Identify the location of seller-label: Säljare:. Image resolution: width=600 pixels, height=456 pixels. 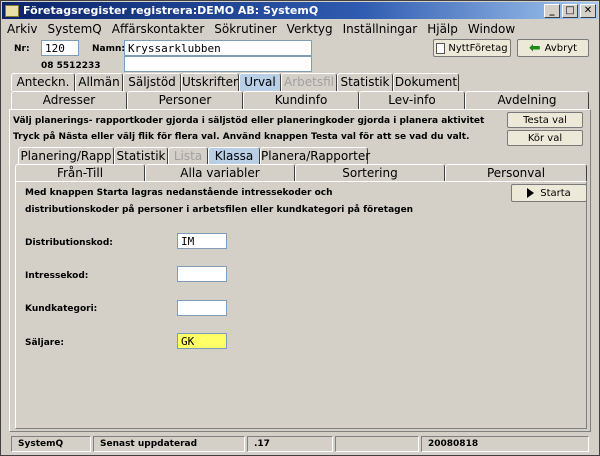
(44, 343).